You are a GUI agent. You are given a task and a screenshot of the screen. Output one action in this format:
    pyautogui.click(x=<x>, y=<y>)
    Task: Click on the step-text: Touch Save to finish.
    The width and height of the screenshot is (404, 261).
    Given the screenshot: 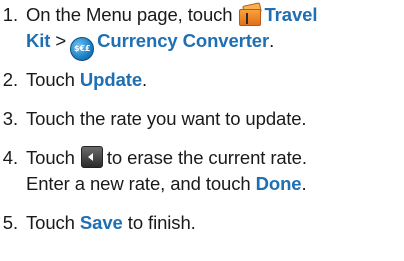 What is the action you would take?
    pyautogui.click(x=111, y=222)
    